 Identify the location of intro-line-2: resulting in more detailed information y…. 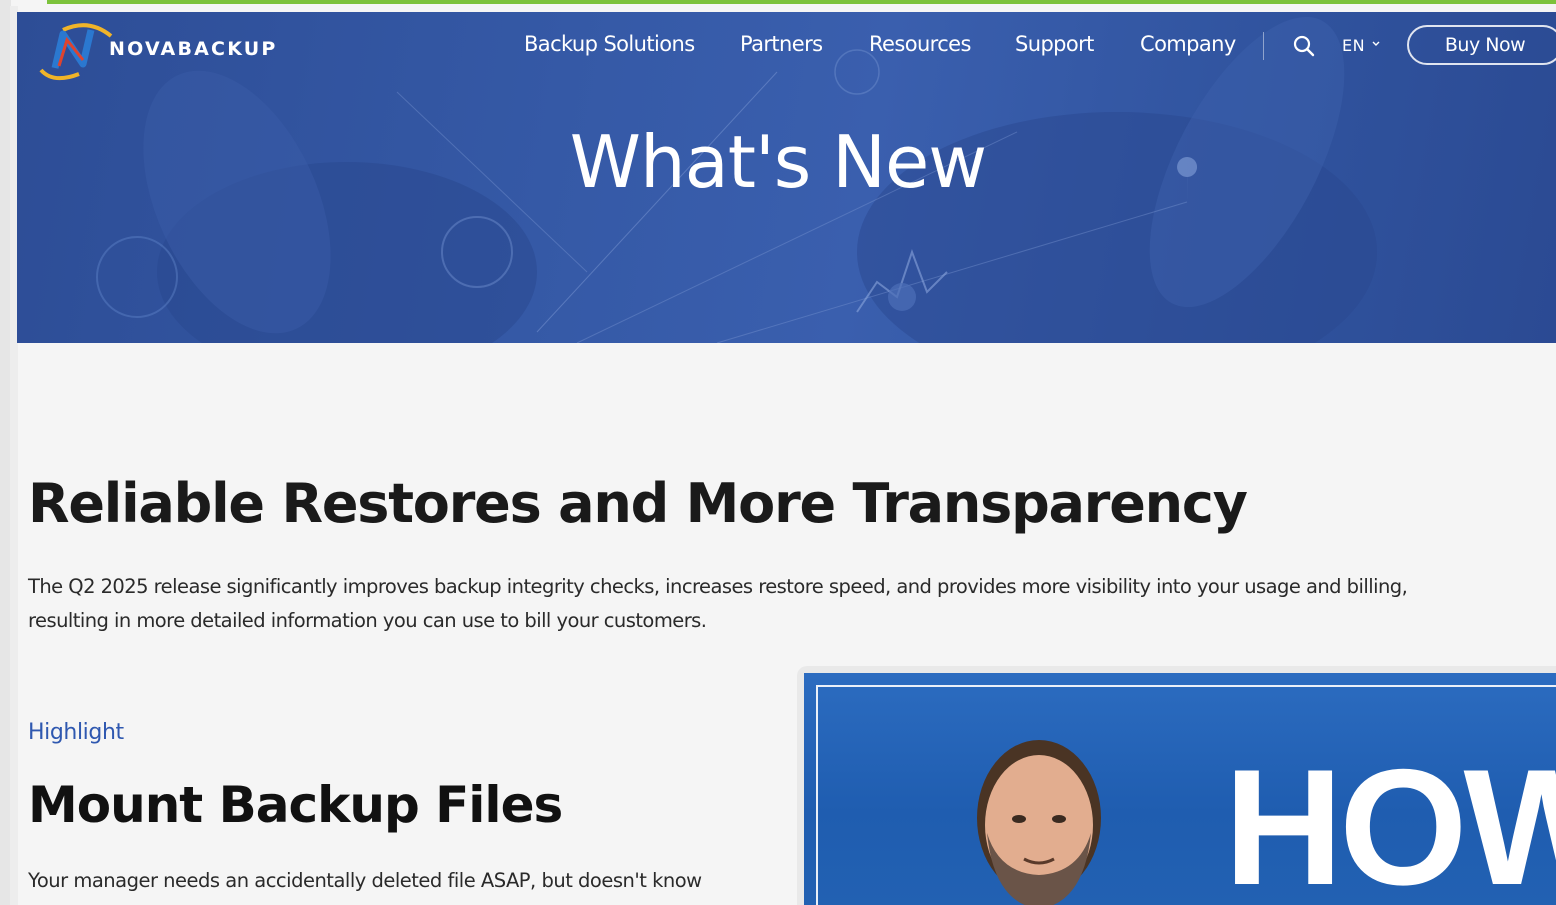
(367, 620).